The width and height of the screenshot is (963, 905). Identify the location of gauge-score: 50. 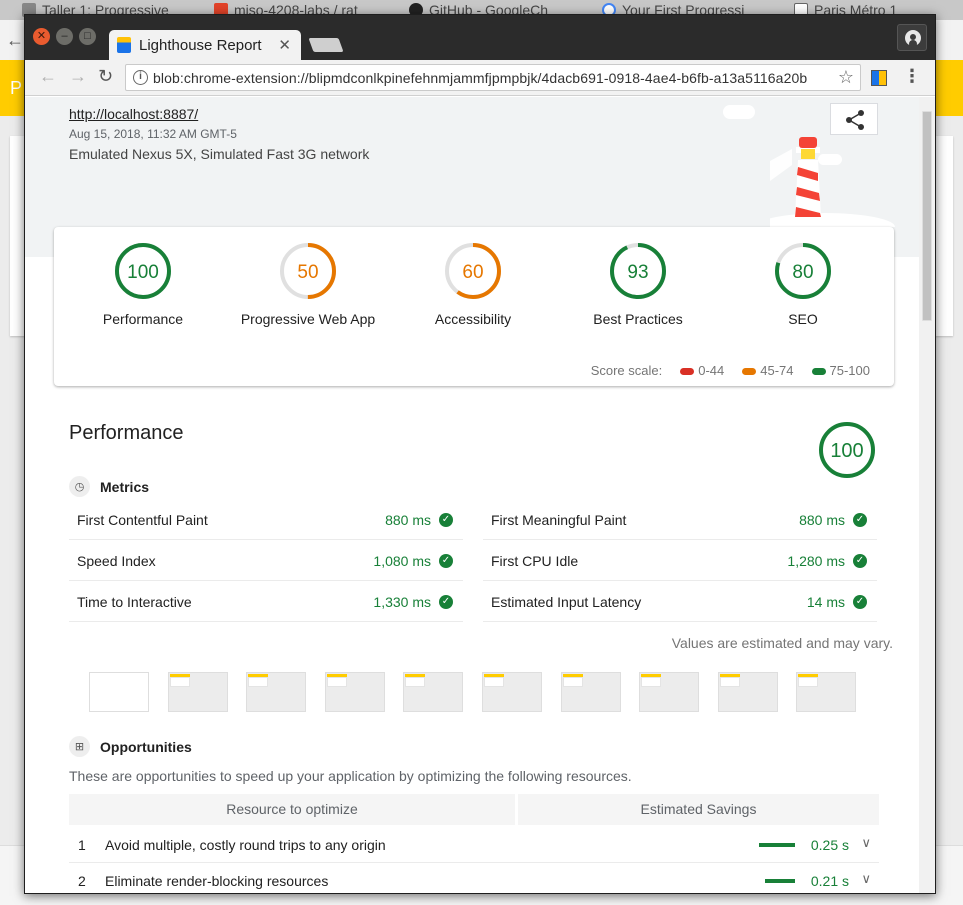
(307, 272).